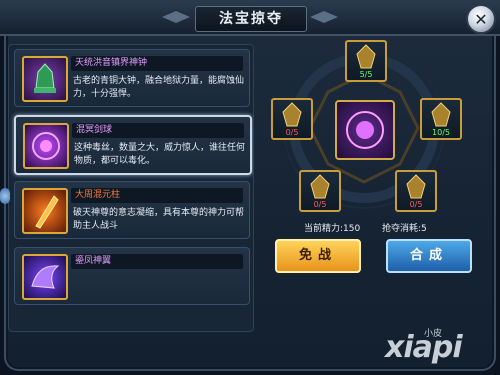 The image size is (500, 375). Describe the element at coordinates (158, 130) in the screenshot. I see `treasure-name: 混冥剑球` at that location.